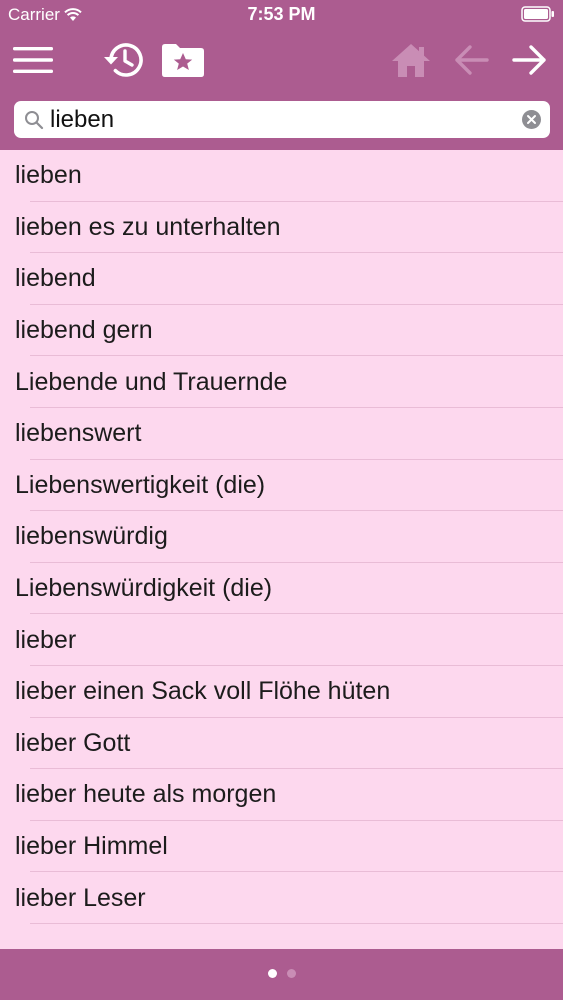 This screenshot has width=563, height=1000. I want to click on battery-icon, so click(537, 14).